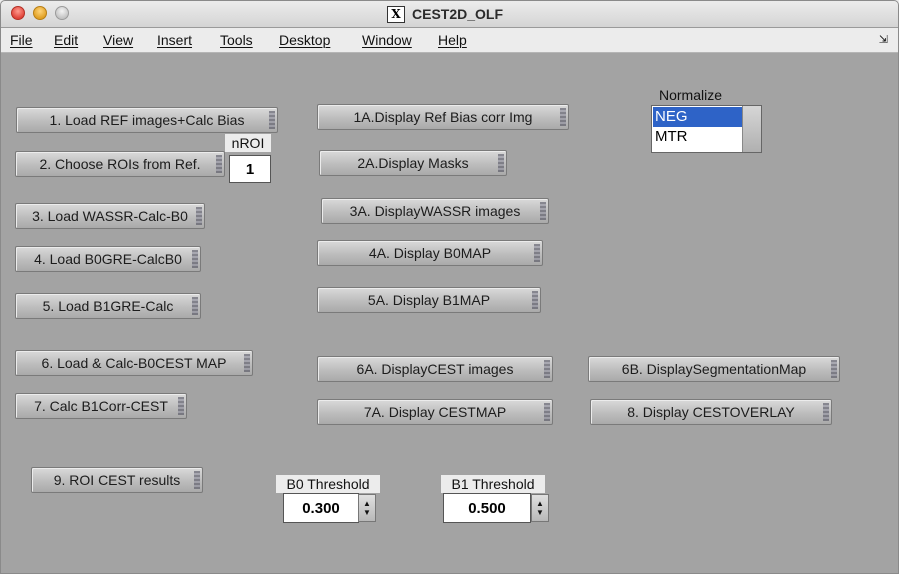 This screenshot has width=899, height=574. Describe the element at coordinates (101, 406) in the screenshot. I see `calc-b1corr-cest-button: 7. Calc B1Corr-CEST` at that location.